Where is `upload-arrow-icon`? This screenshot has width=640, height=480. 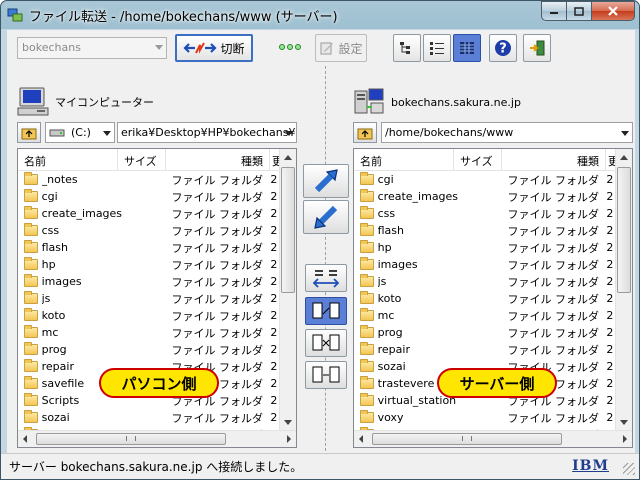
upload-arrow-icon is located at coordinates (326, 181).